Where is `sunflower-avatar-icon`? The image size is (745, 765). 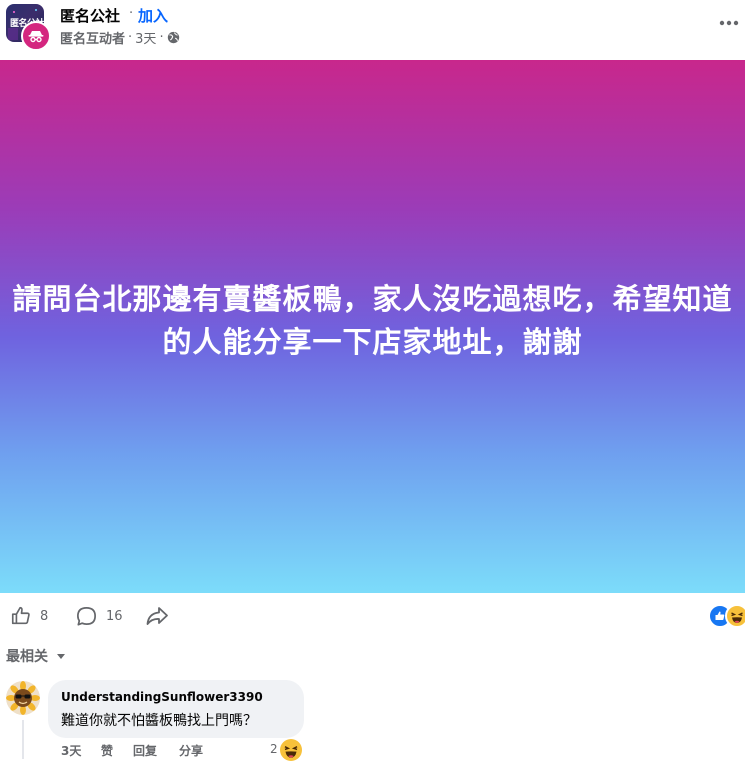 sunflower-avatar-icon is located at coordinates (23, 698).